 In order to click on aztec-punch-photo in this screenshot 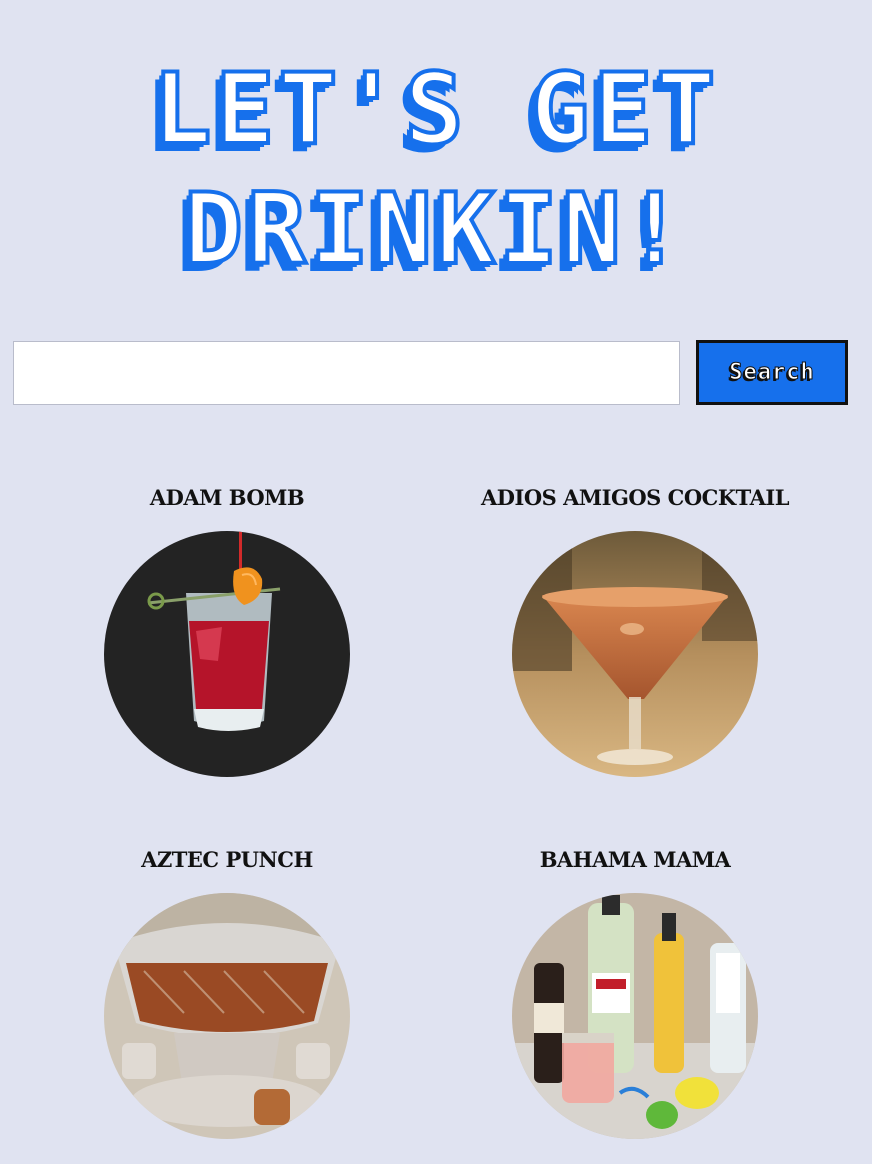, I will do `click(227, 1016)`.